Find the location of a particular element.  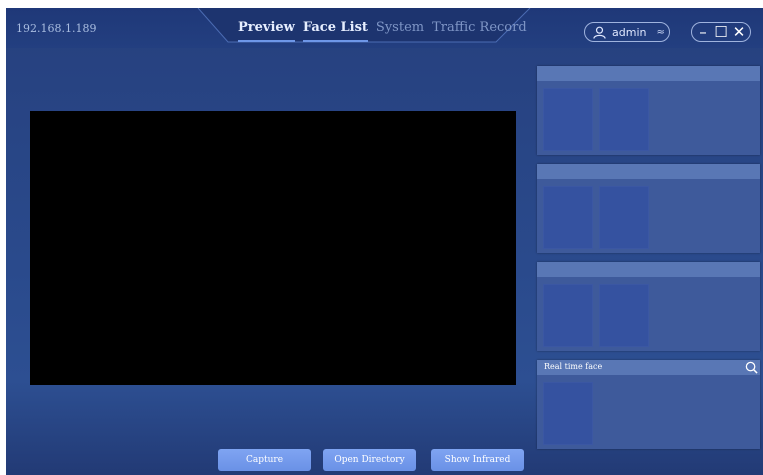

realtime-face-panel: Real time face is located at coordinates (648, 404).